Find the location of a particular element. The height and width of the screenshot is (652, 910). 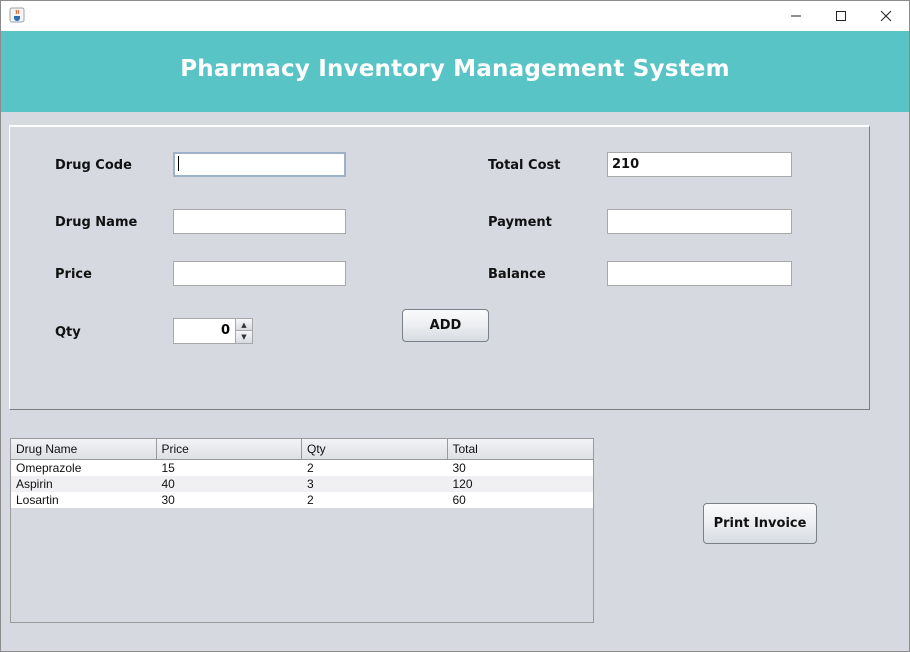

qty-stepper: 0 ▲ ▼ is located at coordinates (213, 331).